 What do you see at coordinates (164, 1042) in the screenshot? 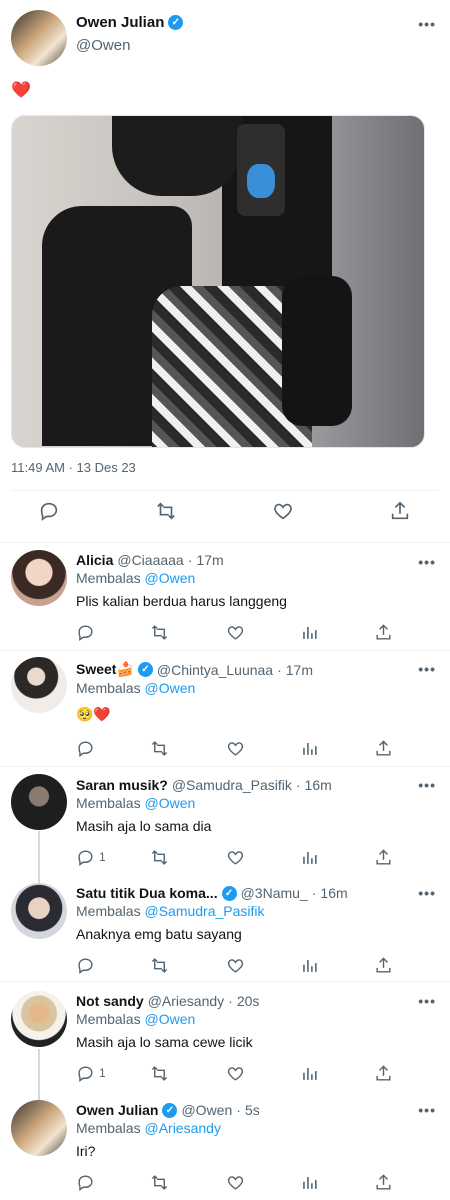
I see `reply-text: Masih aja lo sama cewe licik` at bounding box center [164, 1042].